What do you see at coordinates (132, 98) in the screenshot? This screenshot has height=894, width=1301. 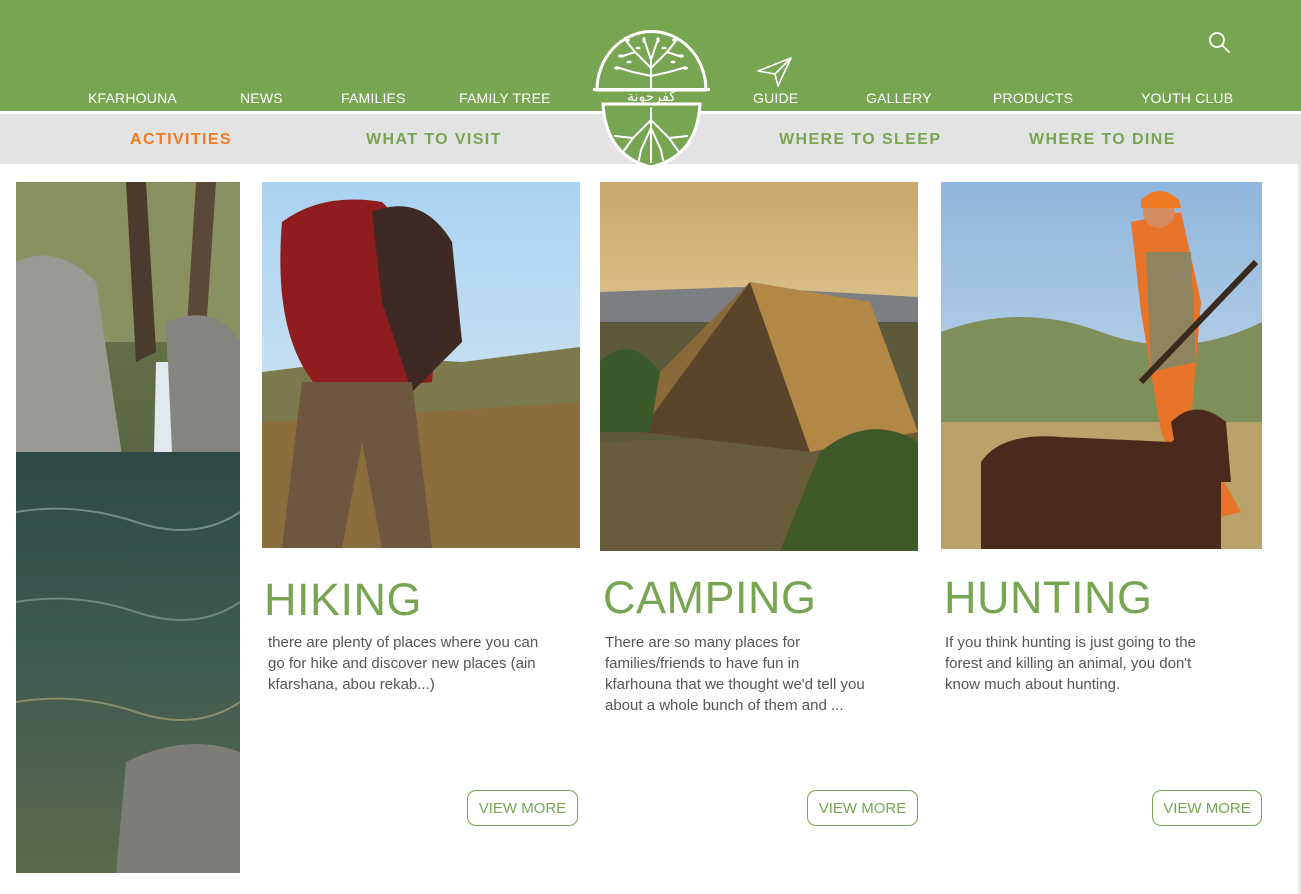 I see `nav-item-kfarhouna: KFARHOUNA` at bounding box center [132, 98].